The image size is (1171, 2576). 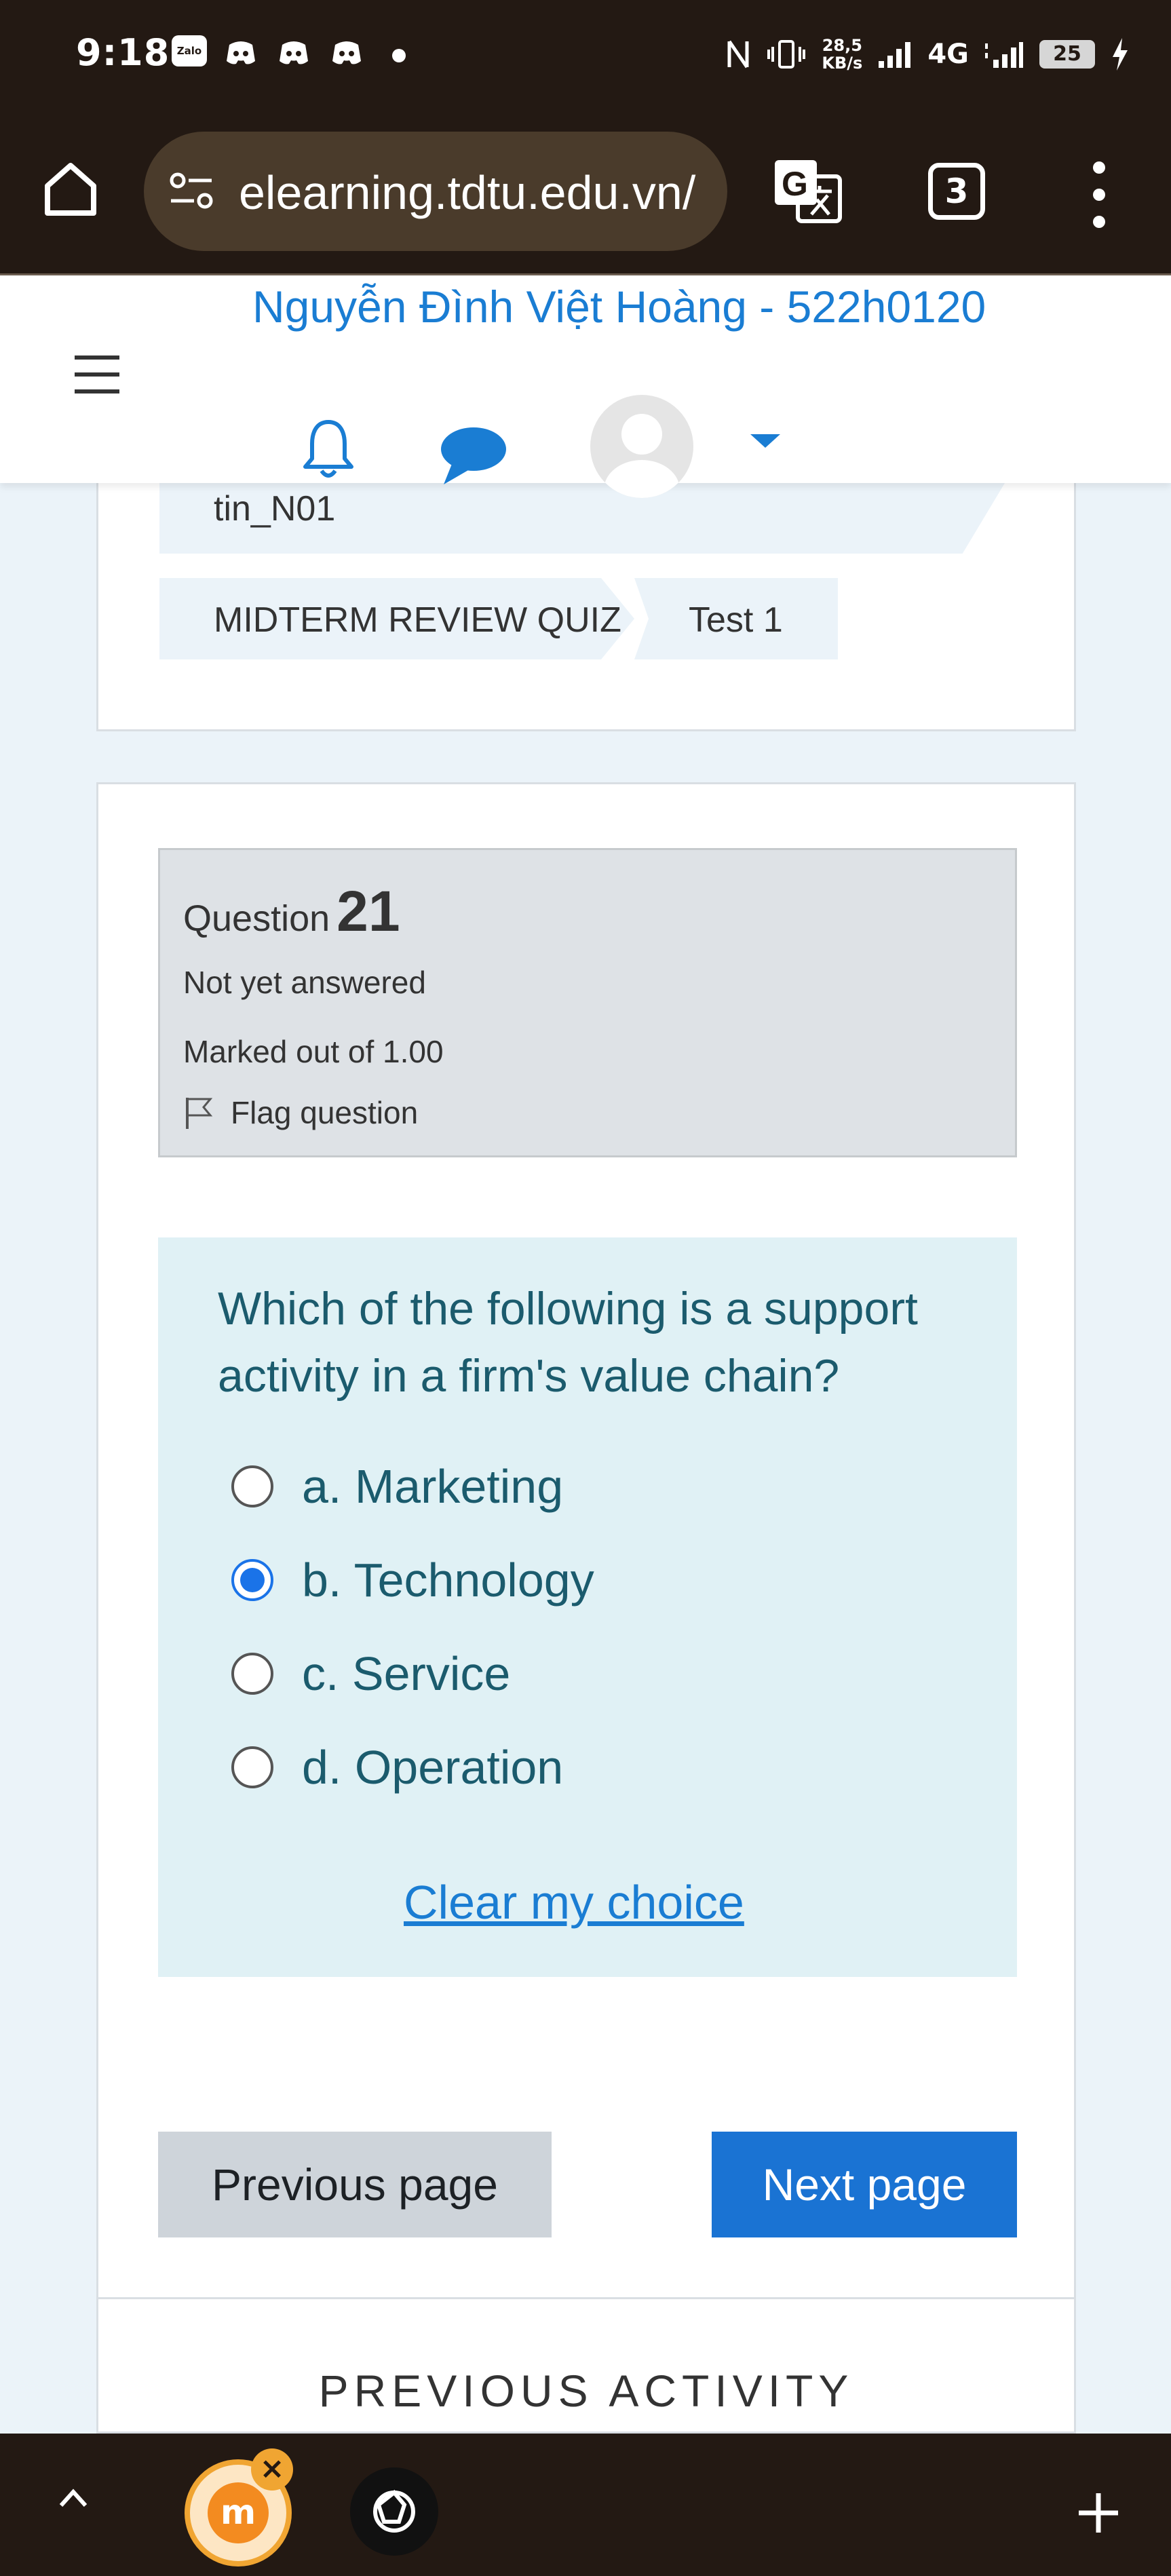 What do you see at coordinates (641, 446) in the screenshot?
I see `avatar` at bounding box center [641, 446].